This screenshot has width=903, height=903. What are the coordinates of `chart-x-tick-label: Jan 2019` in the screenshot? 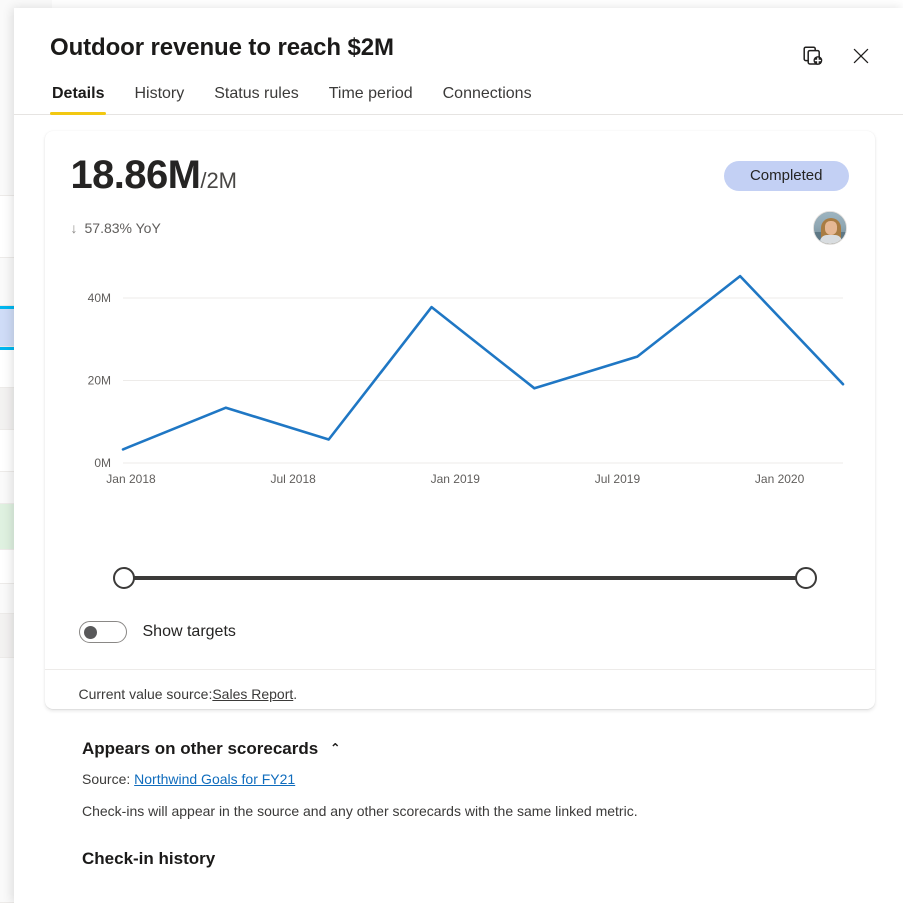 It's located at (455, 479).